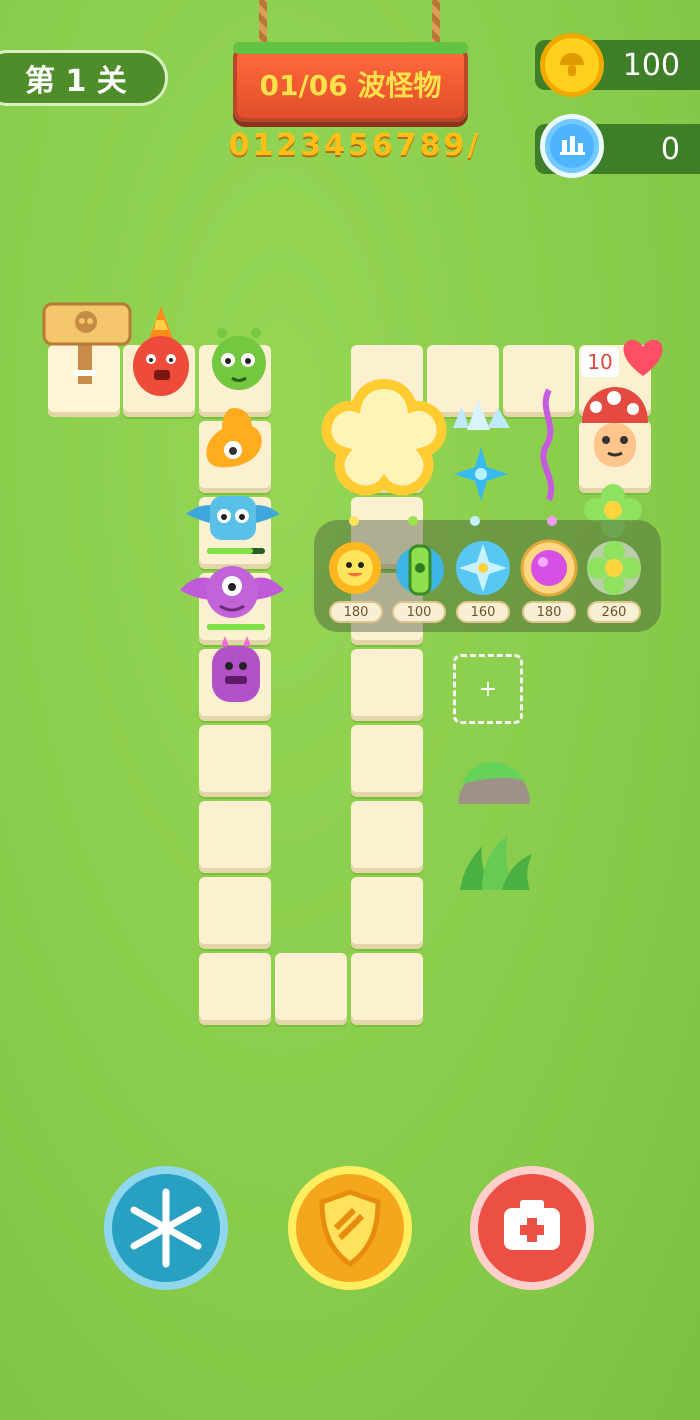  I want to click on skull-signpost-icon, so click(87, 343).